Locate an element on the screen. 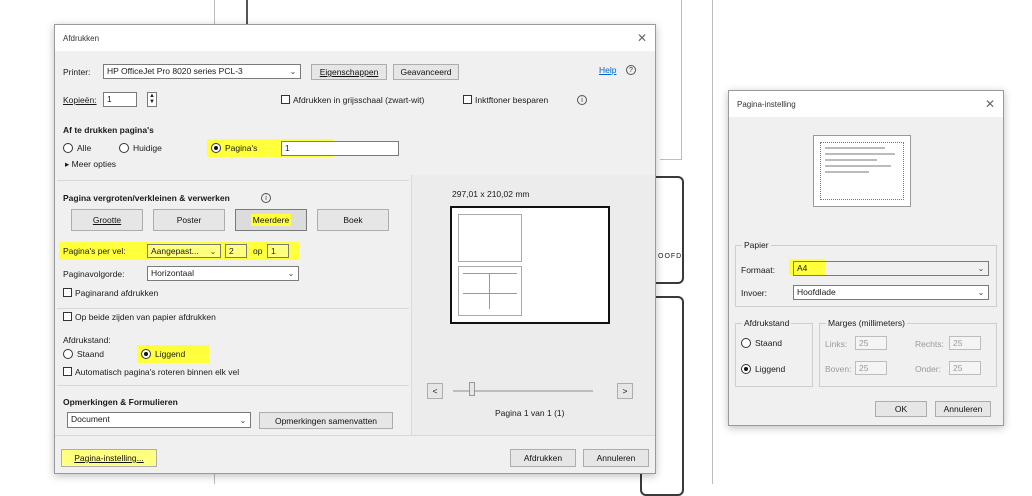 The height and width of the screenshot is (496, 1032). size-button: Grootte is located at coordinates (107, 220).